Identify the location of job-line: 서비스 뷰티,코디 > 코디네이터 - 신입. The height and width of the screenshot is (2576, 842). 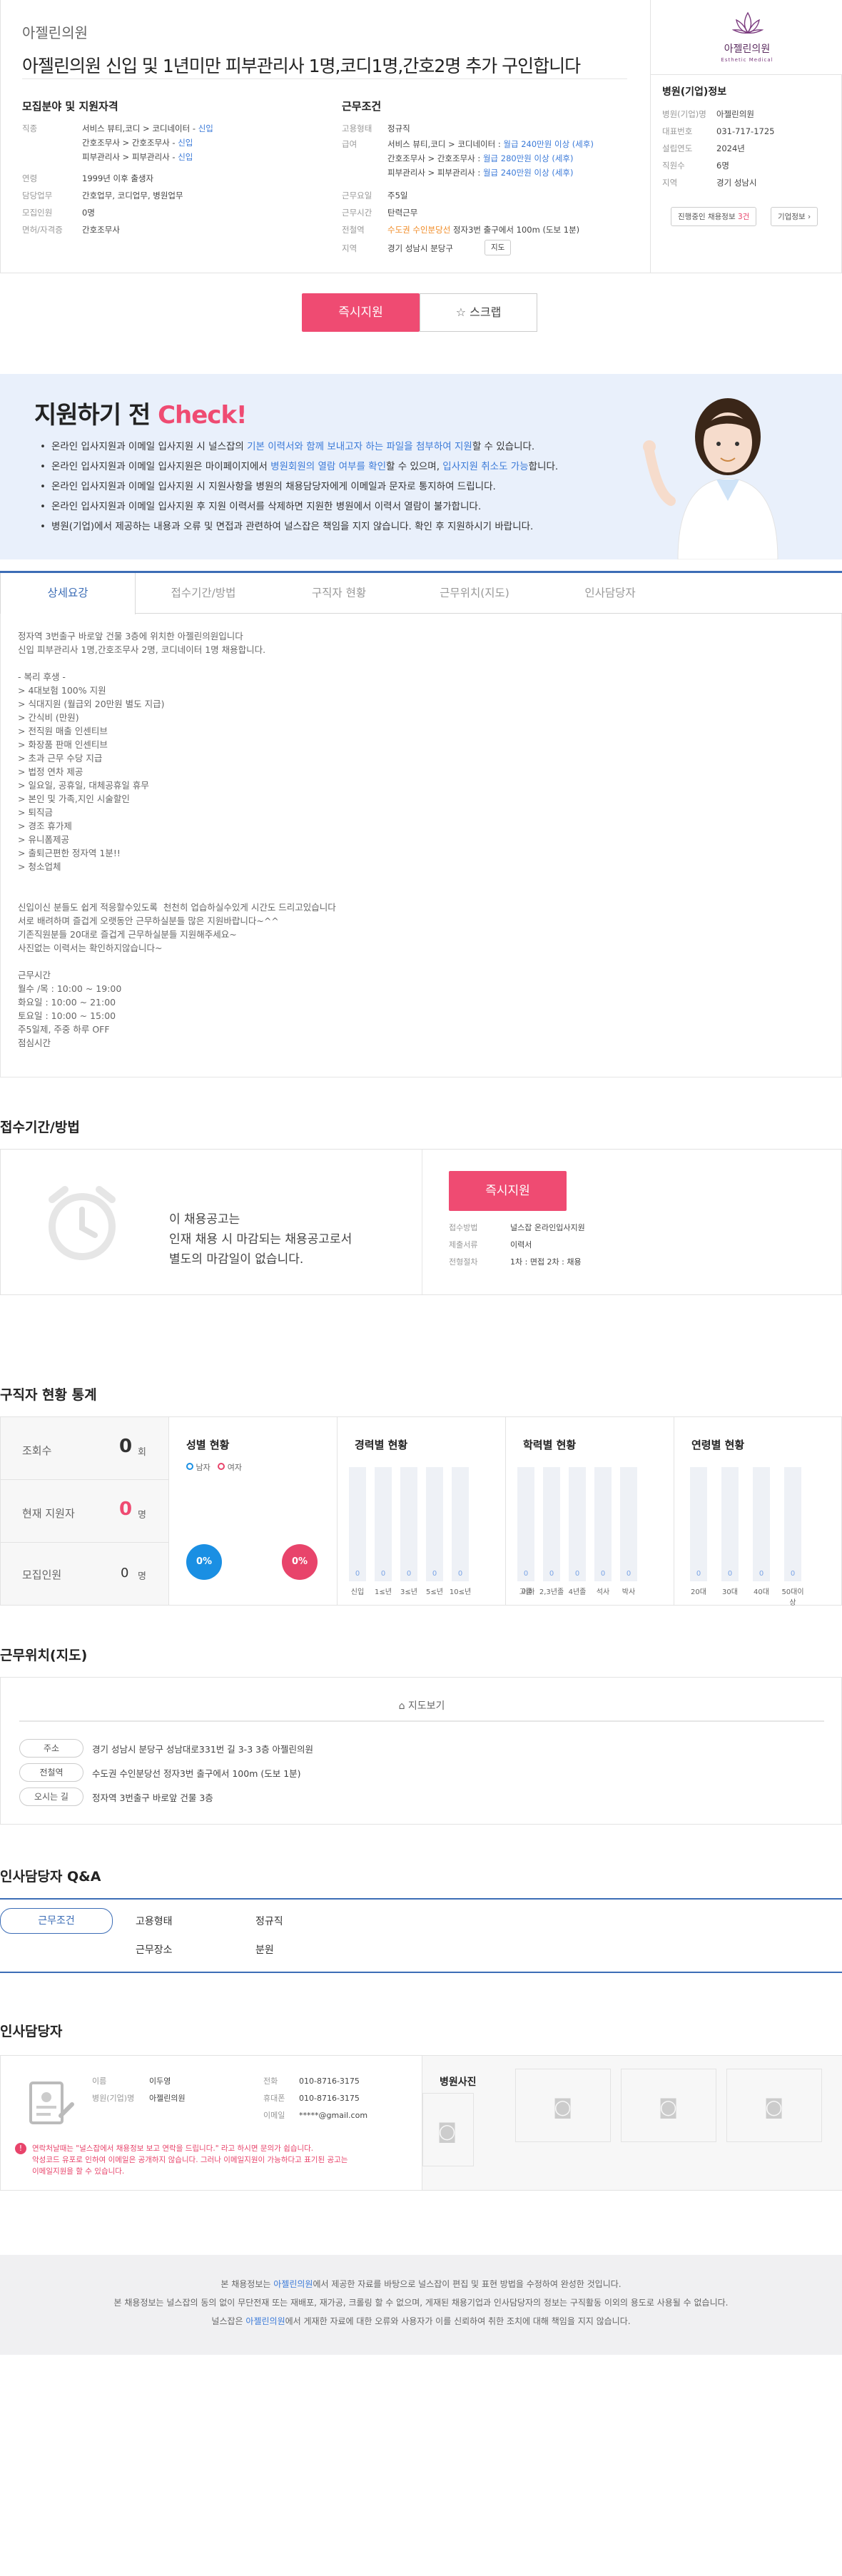
(147, 128).